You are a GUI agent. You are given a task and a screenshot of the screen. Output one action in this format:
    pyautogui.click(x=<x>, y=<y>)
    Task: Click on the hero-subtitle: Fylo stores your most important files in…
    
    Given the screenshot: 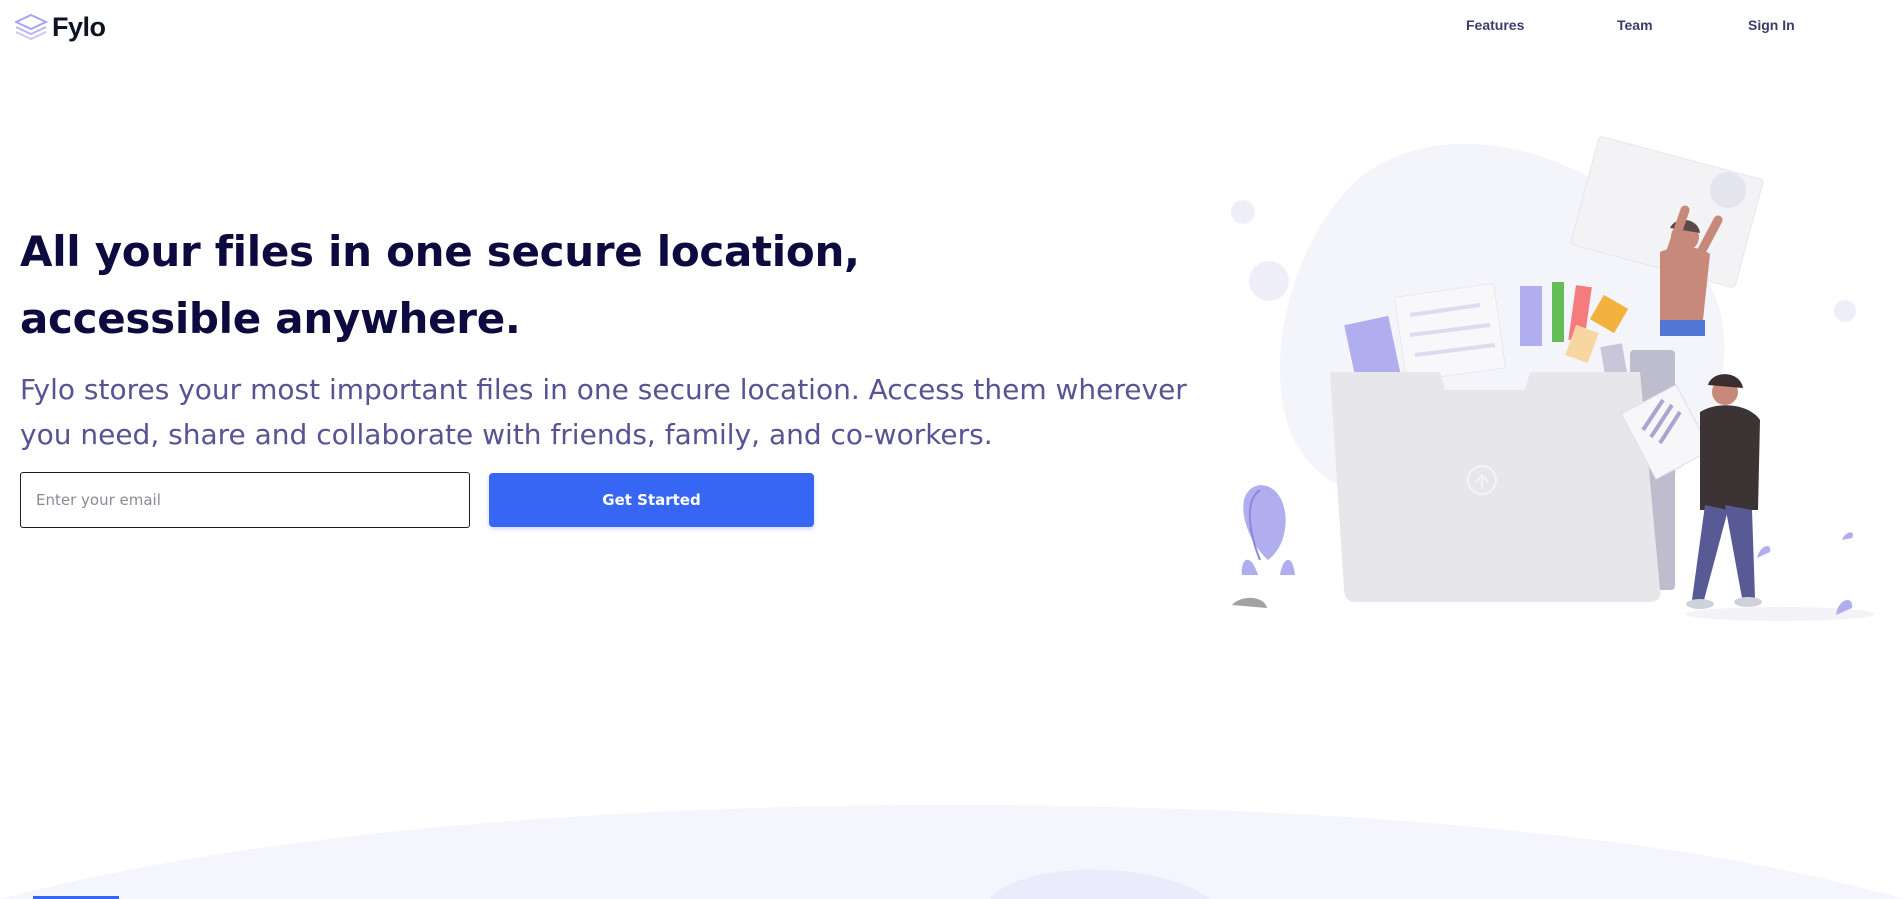 What is the action you would take?
    pyautogui.click(x=603, y=412)
    